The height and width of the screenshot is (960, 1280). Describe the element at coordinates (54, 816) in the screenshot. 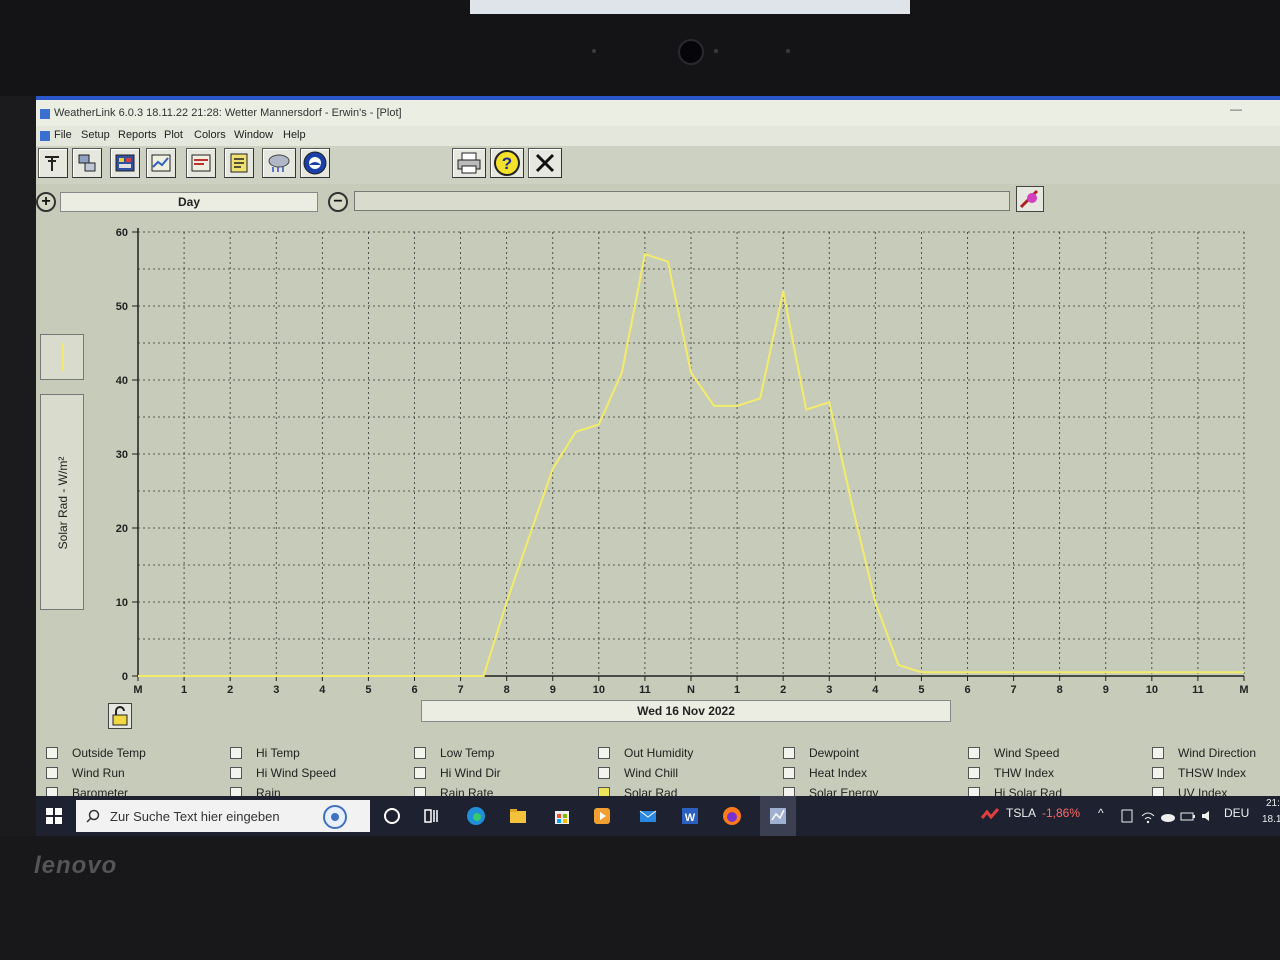

I see `windows-start-icon` at that location.